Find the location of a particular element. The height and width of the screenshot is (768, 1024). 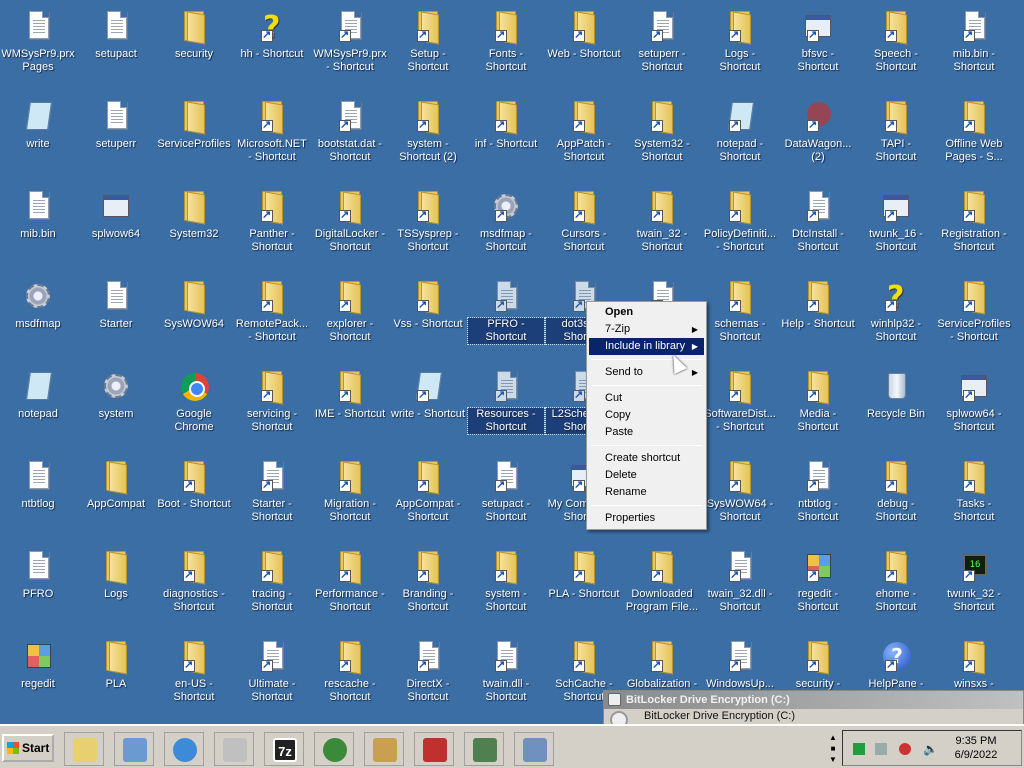

desktop-icon: PolicyDefiniti... - Shortcut is located at coordinates (740, 226).